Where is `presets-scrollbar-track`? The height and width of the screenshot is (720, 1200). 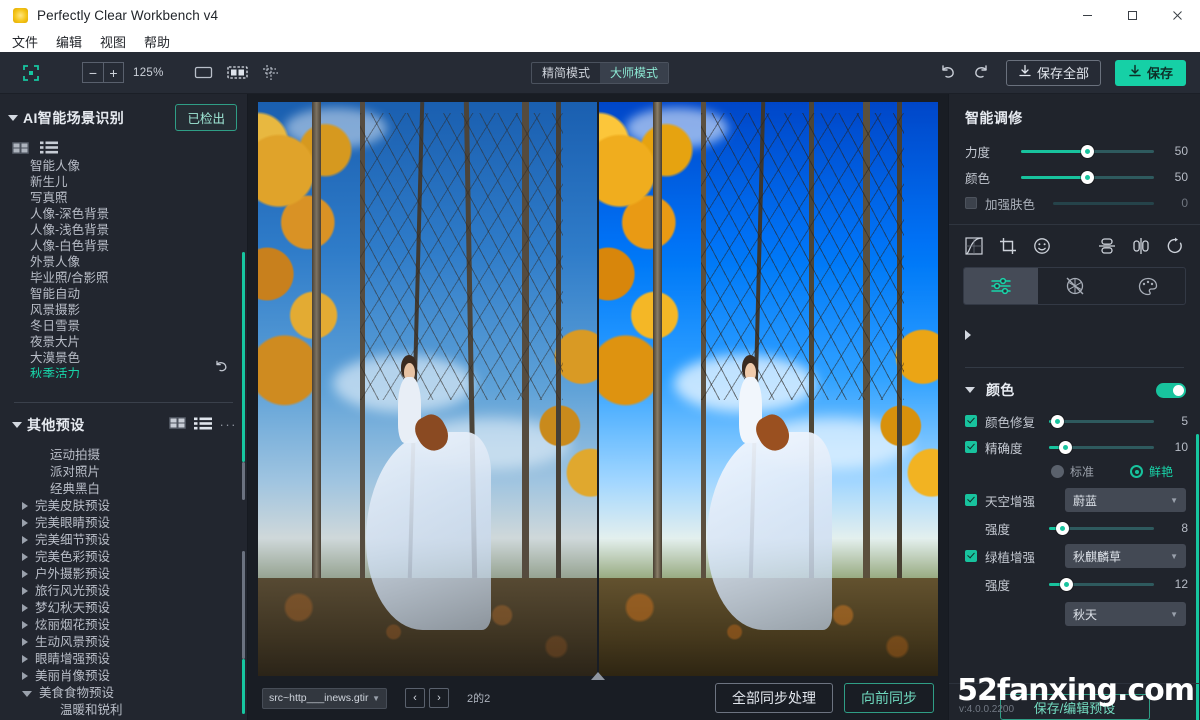 presets-scrollbar-track is located at coordinates (243, 605).